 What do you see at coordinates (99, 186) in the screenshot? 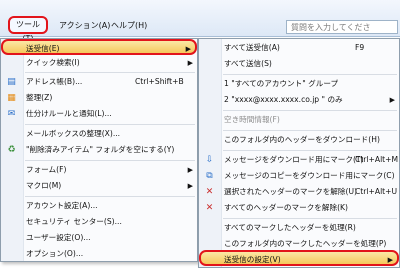
I see `menu-item-macro: マクロ(M) ▶` at bounding box center [99, 186].